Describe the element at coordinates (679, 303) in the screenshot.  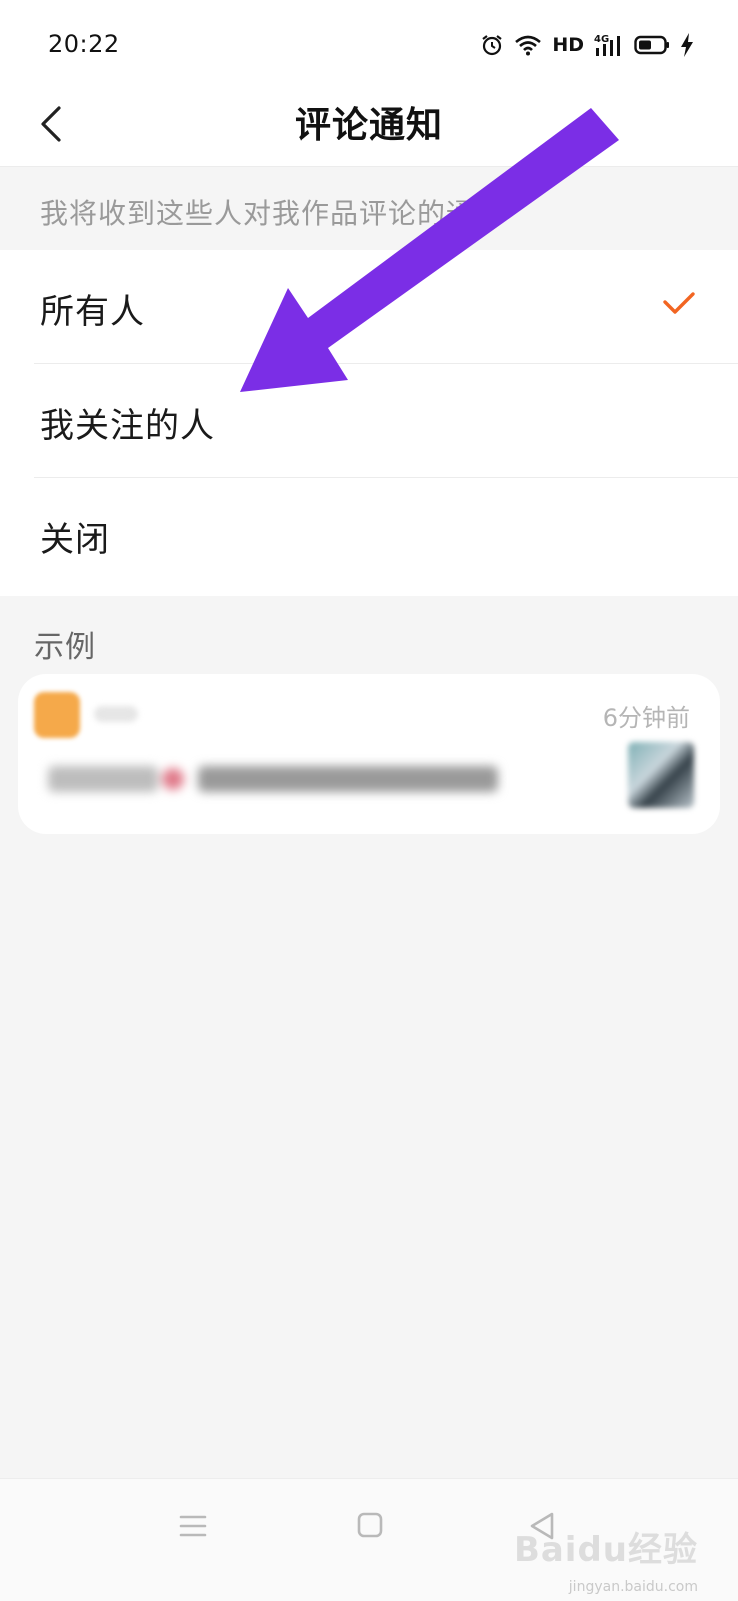
I see `checkmark-icon` at that location.